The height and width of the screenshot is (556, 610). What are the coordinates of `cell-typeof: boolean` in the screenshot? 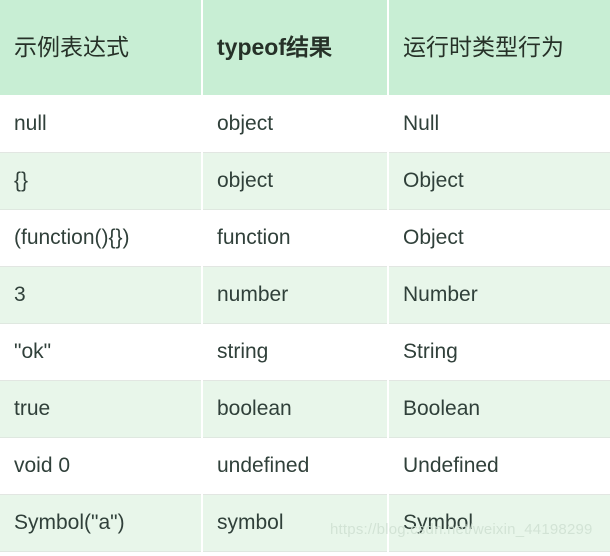 It's located at (295, 409).